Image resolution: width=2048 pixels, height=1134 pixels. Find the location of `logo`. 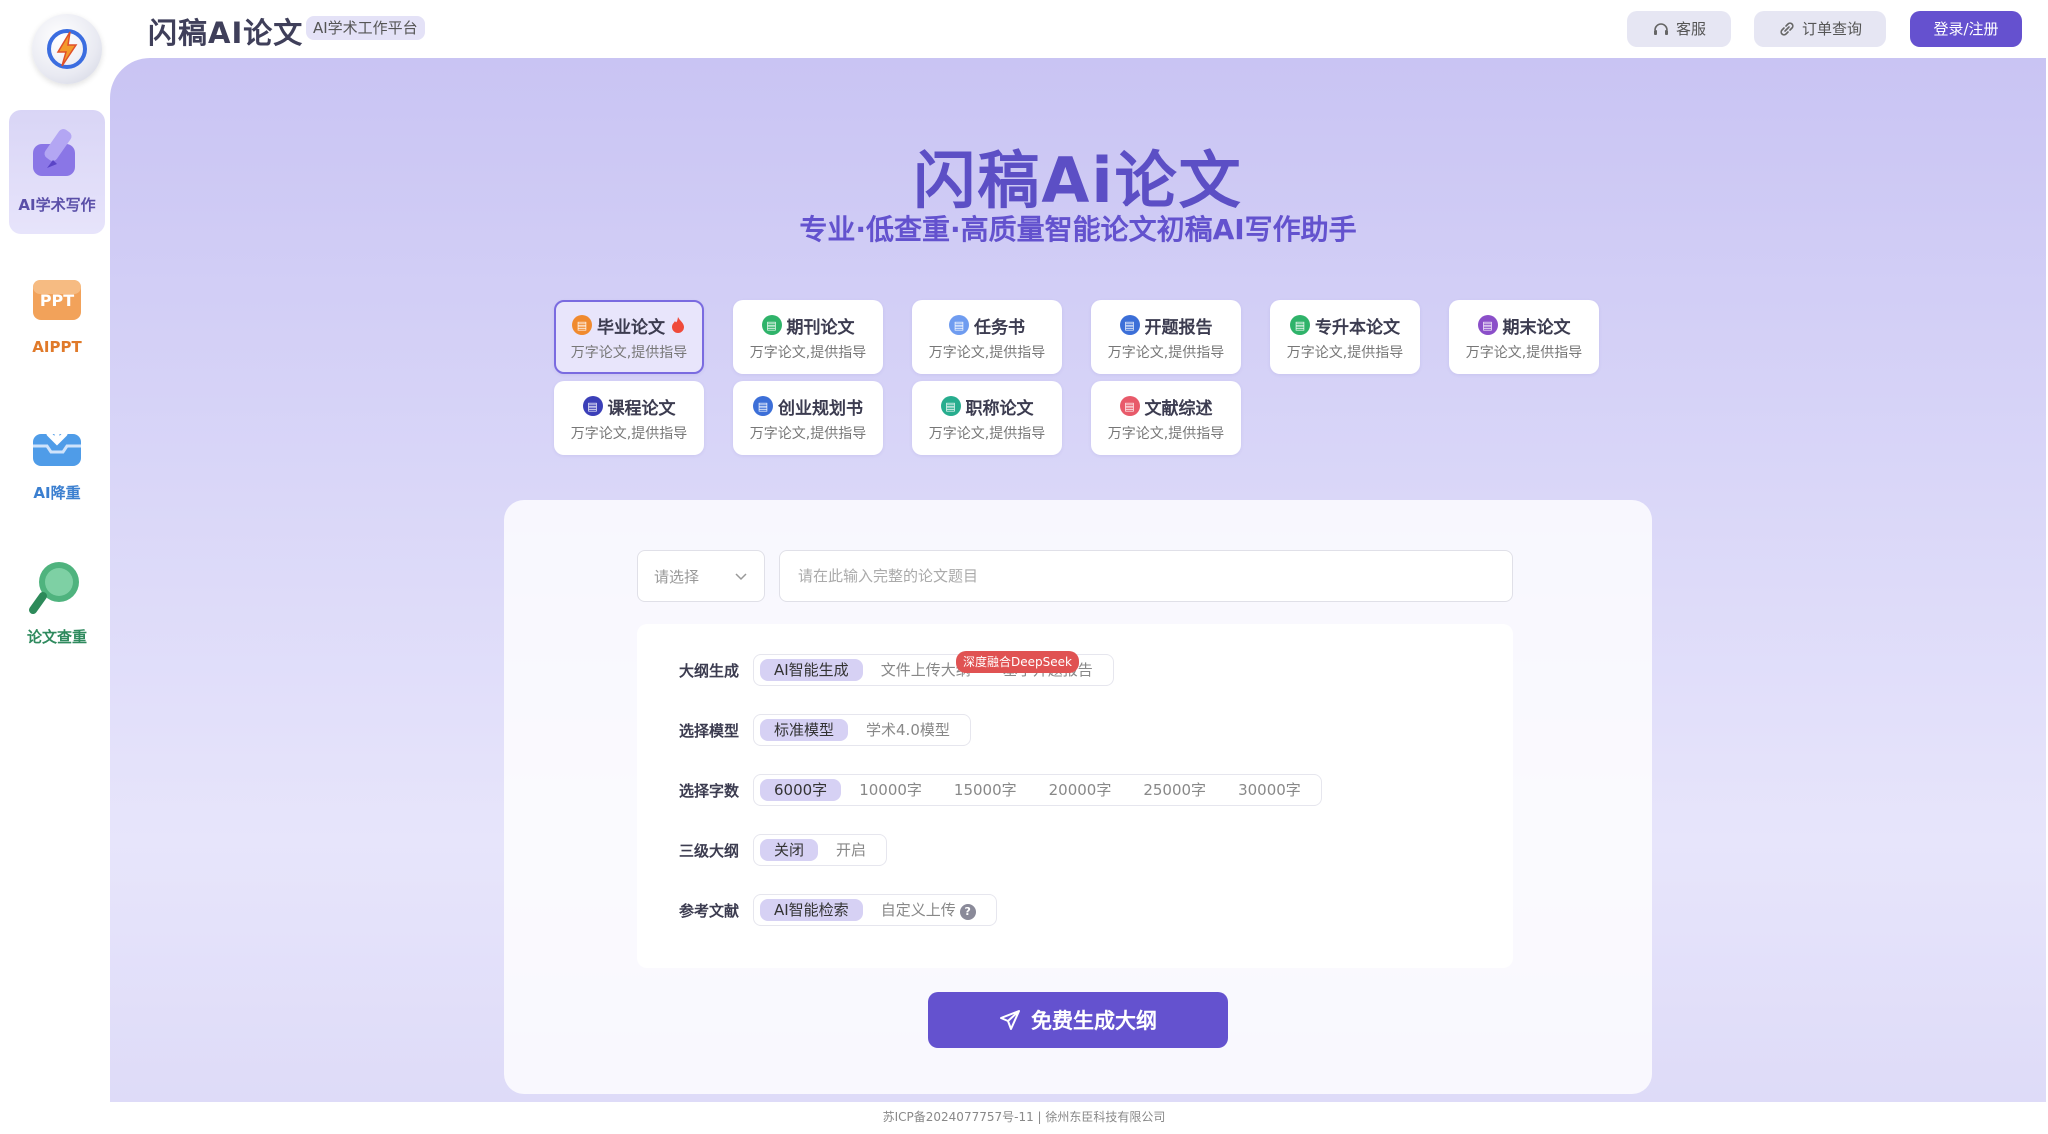

logo is located at coordinates (67, 49).